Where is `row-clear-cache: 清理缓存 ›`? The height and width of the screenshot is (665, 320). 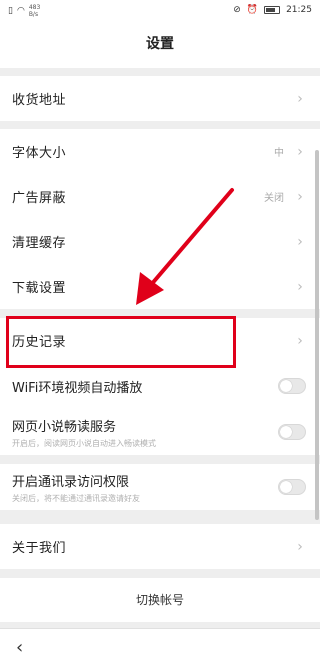
row-clear-cache: 清理缓存 › is located at coordinates (160, 241).